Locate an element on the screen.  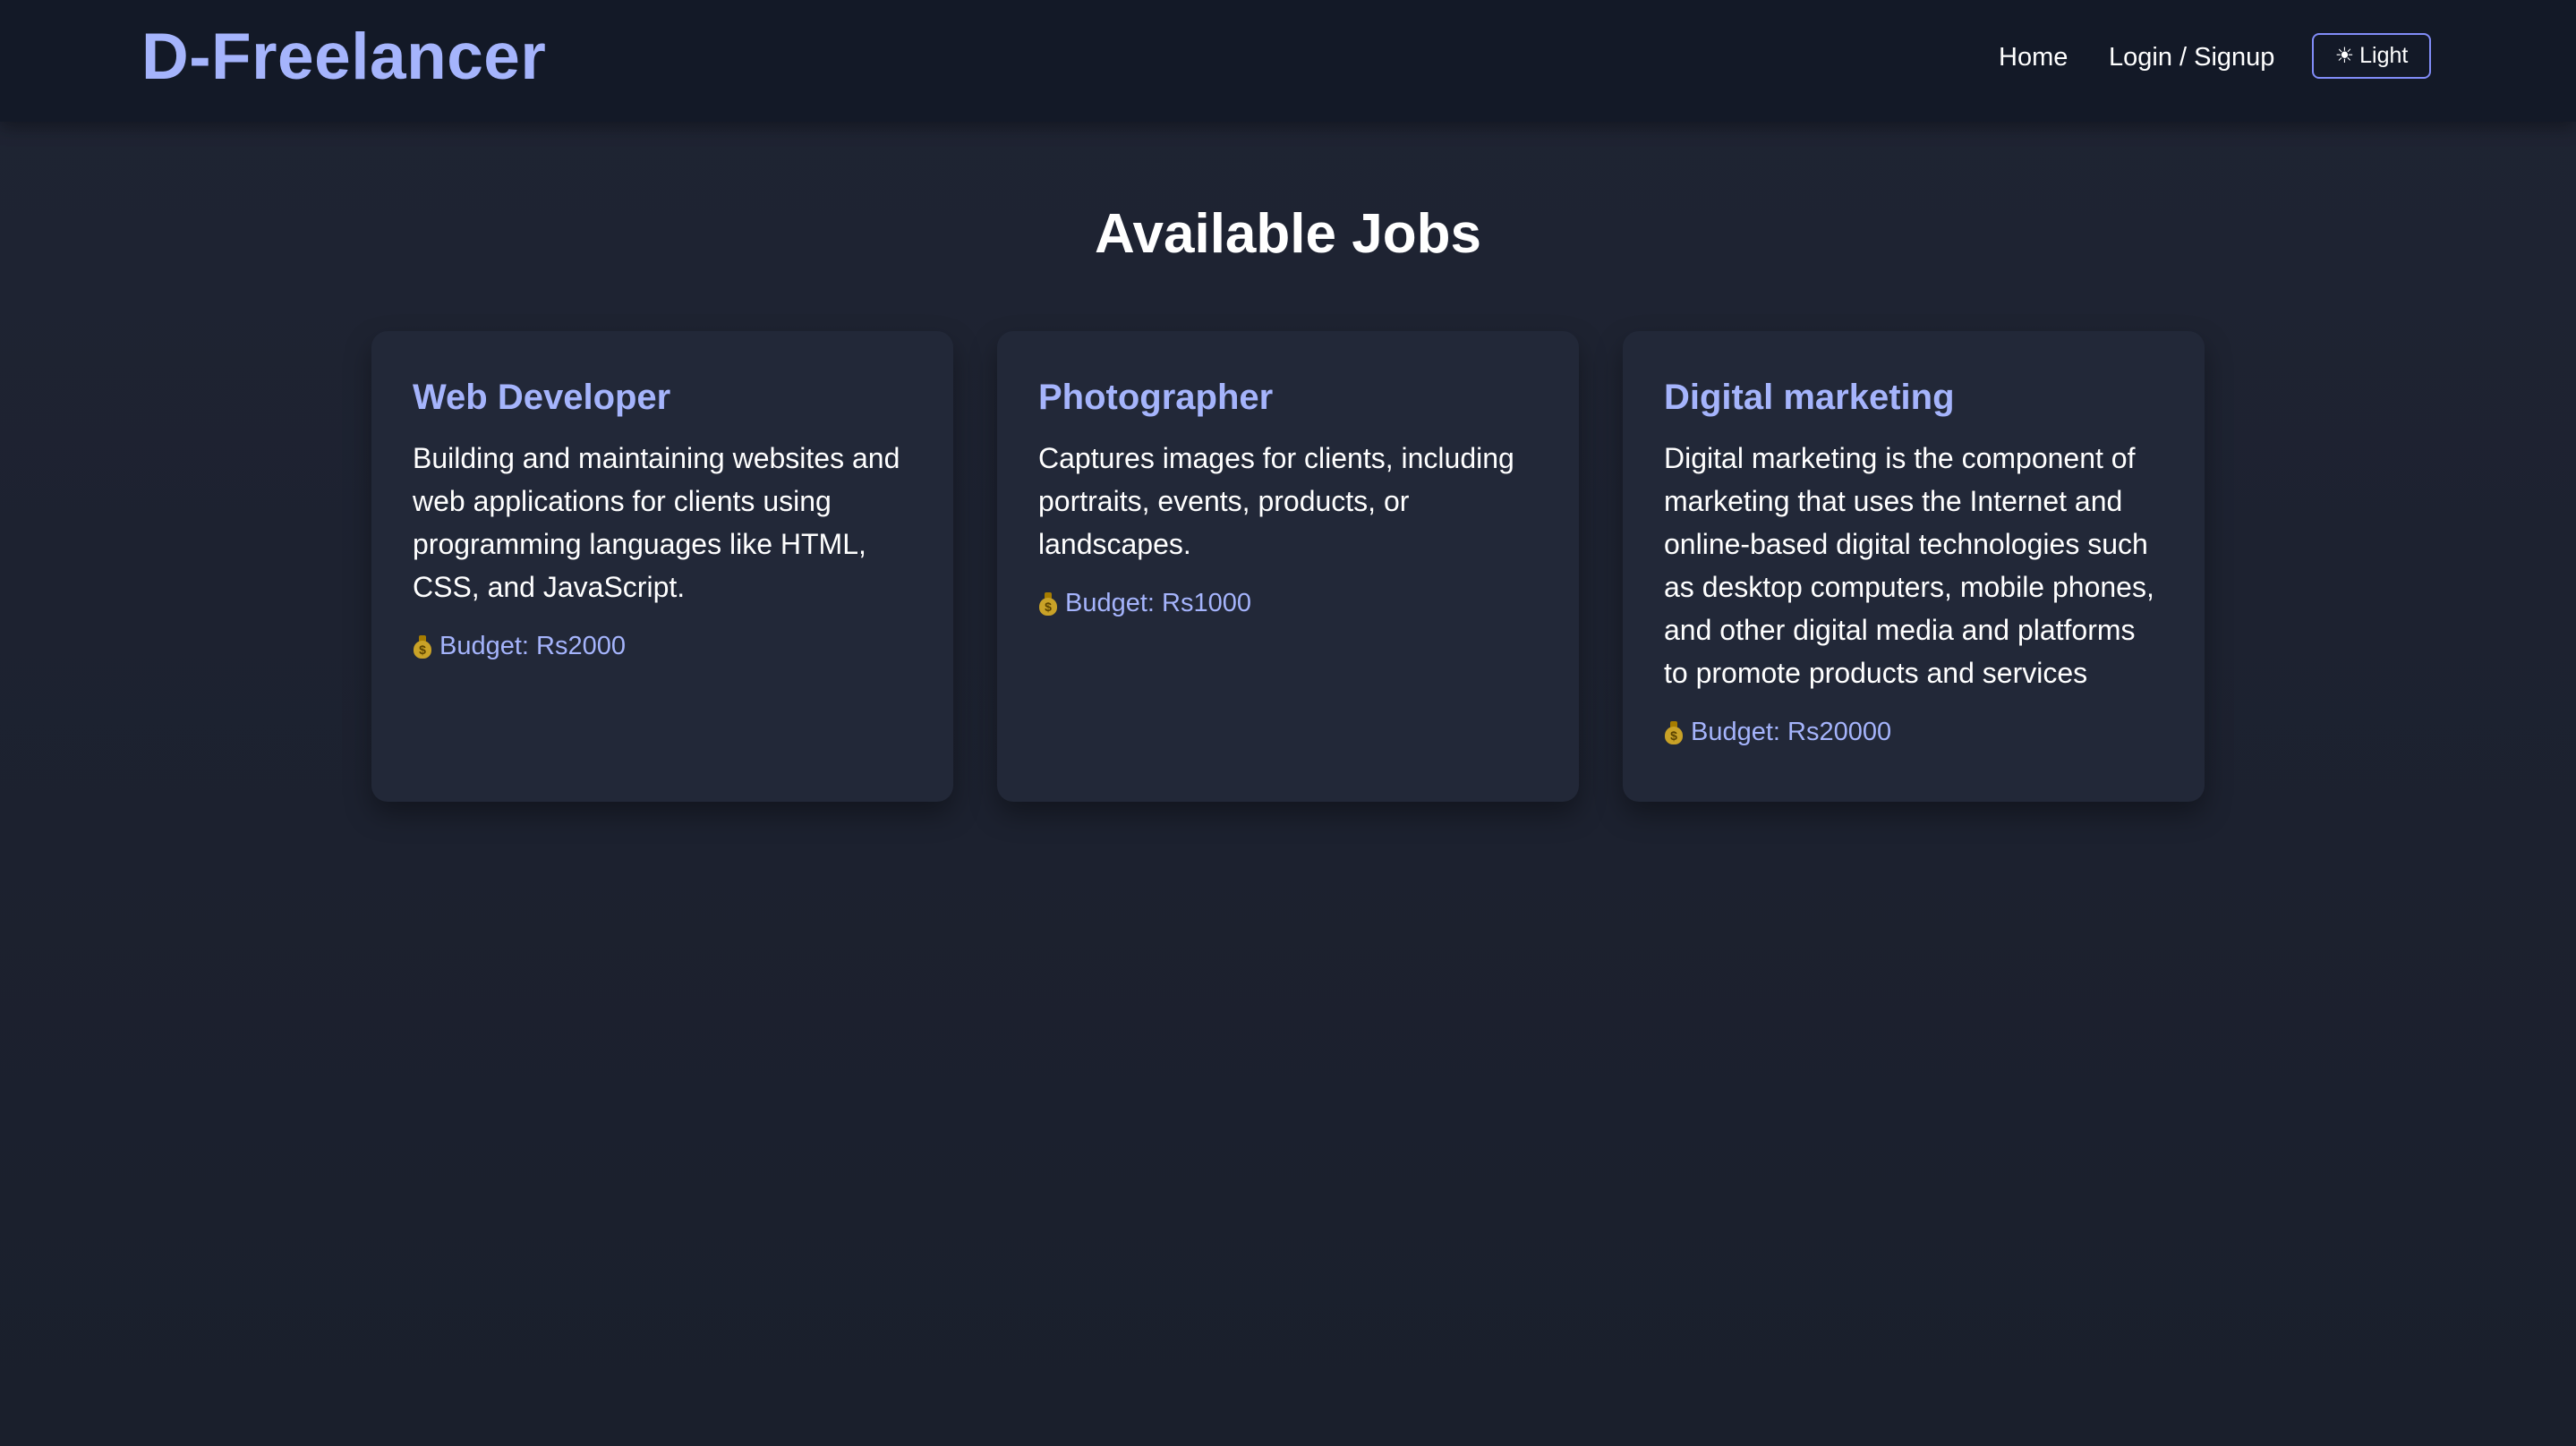
theme-toggle-button: ☀ Light is located at coordinates (2371, 56).